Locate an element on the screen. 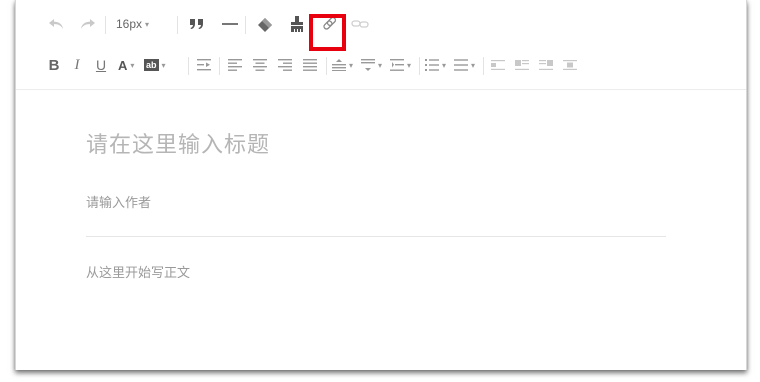  font-color-button: A ▾ is located at coordinates (126, 65).